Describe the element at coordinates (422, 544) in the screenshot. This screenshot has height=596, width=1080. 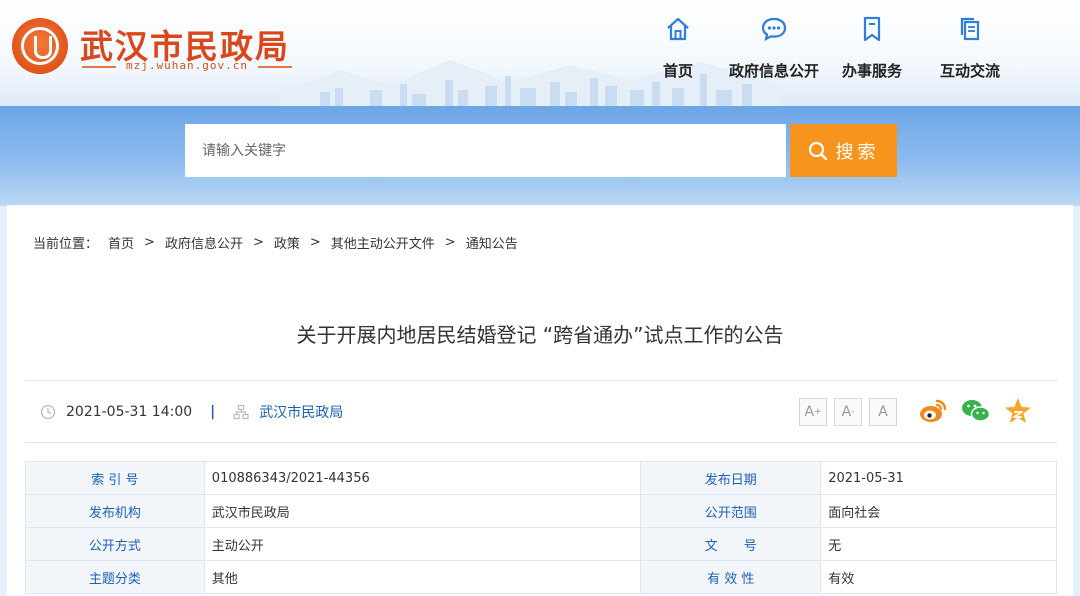
I see `info-value: 主动公开` at that location.